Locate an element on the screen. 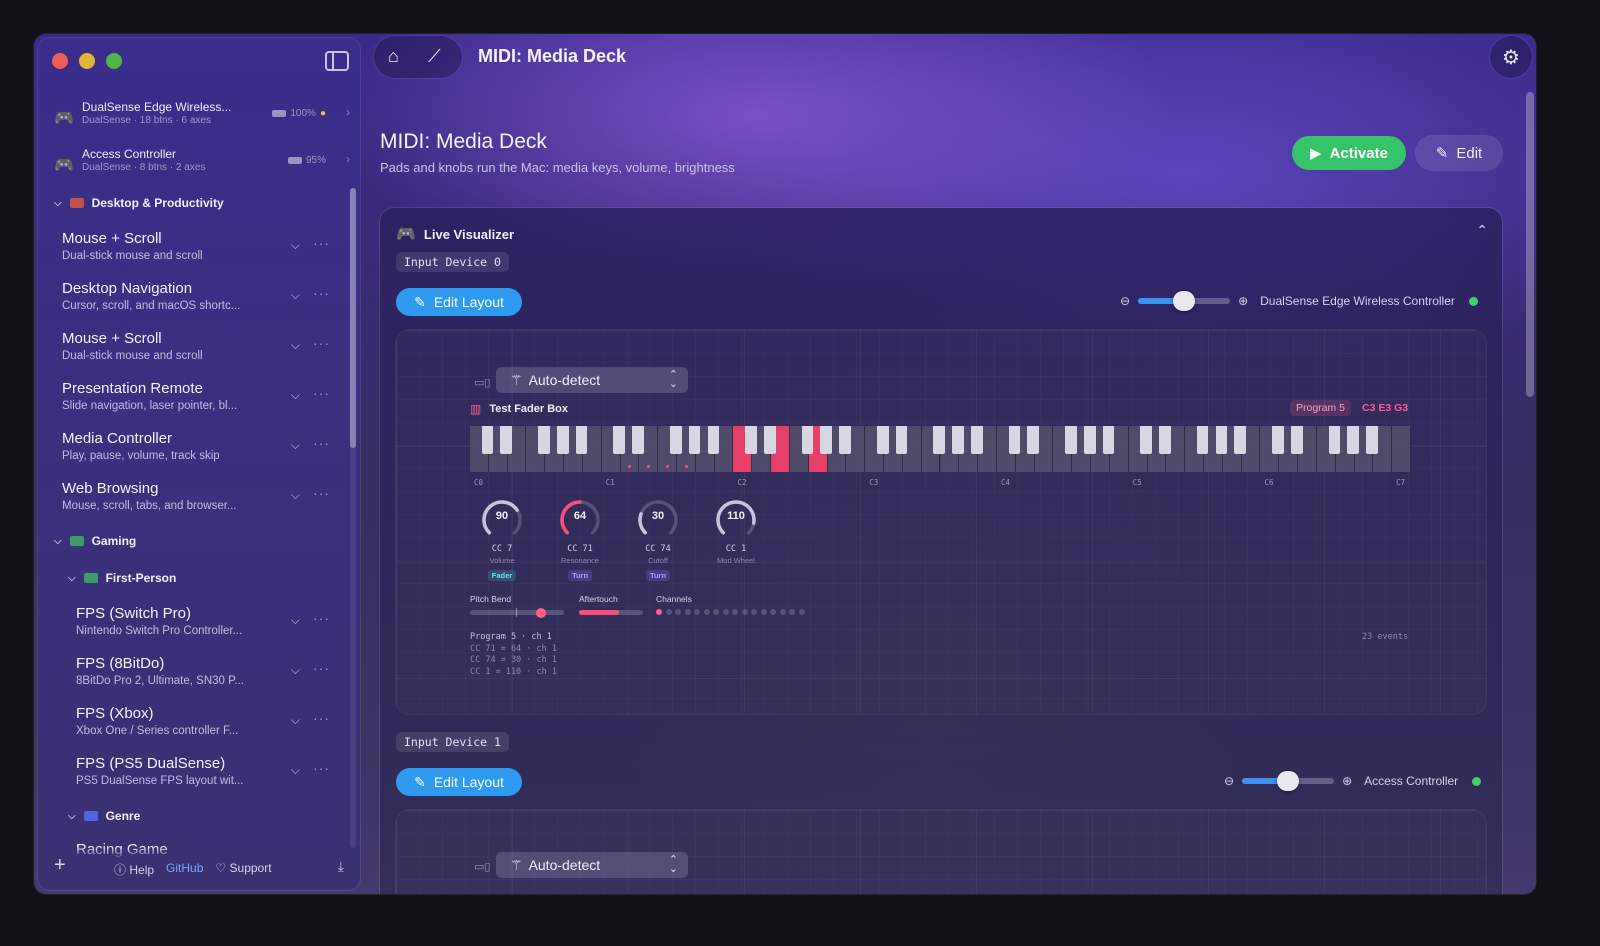 This screenshot has height=946, width=1600. github-link: GitHub is located at coordinates (184, 869).